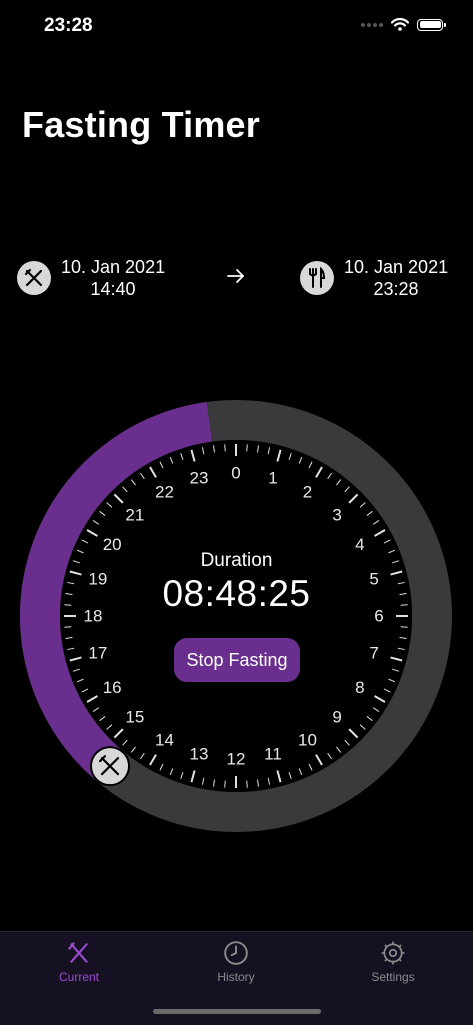 The height and width of the screenshot is (1025, 473). What do you see at coordinates (373, 653) in the screenshot?
I see `hour-label-7: 7` at bounding box center [373, 653].